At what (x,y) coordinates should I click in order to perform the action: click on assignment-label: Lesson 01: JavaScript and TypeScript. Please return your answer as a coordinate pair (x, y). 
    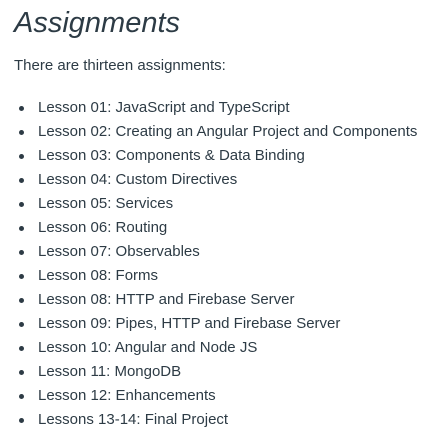
    Looking at the image, I should click on (164, 107).